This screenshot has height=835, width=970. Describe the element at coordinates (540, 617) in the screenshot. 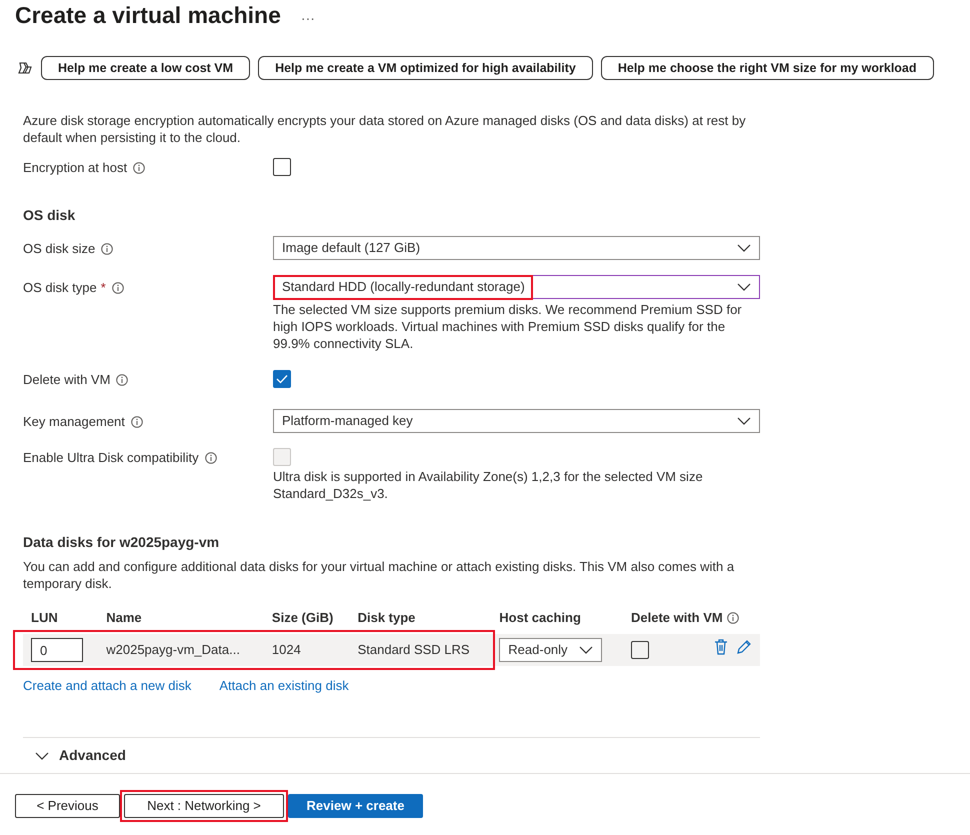

I see `column-header: Host caching` at that location.